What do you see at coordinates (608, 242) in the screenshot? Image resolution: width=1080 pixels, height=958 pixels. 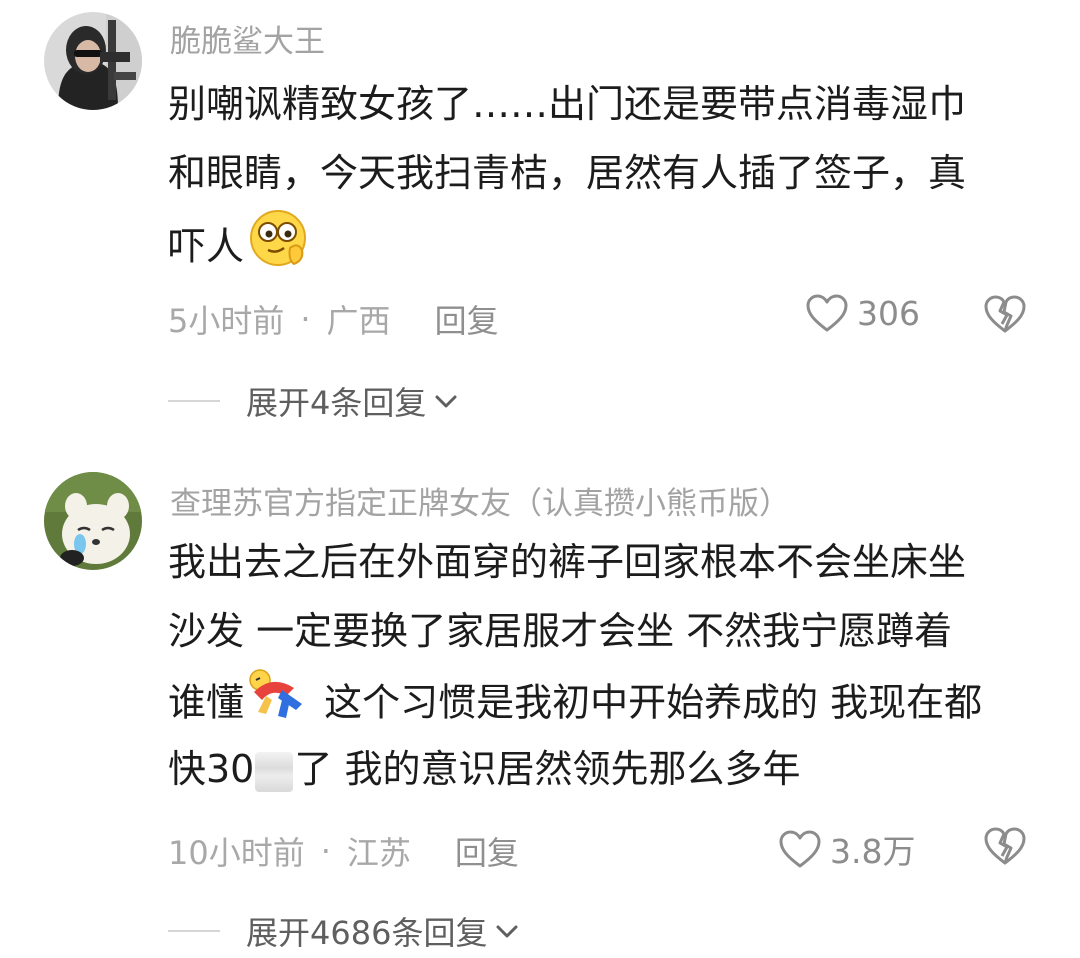 I see `comment-text-line: 吓人` at bounding box center [608, 242].